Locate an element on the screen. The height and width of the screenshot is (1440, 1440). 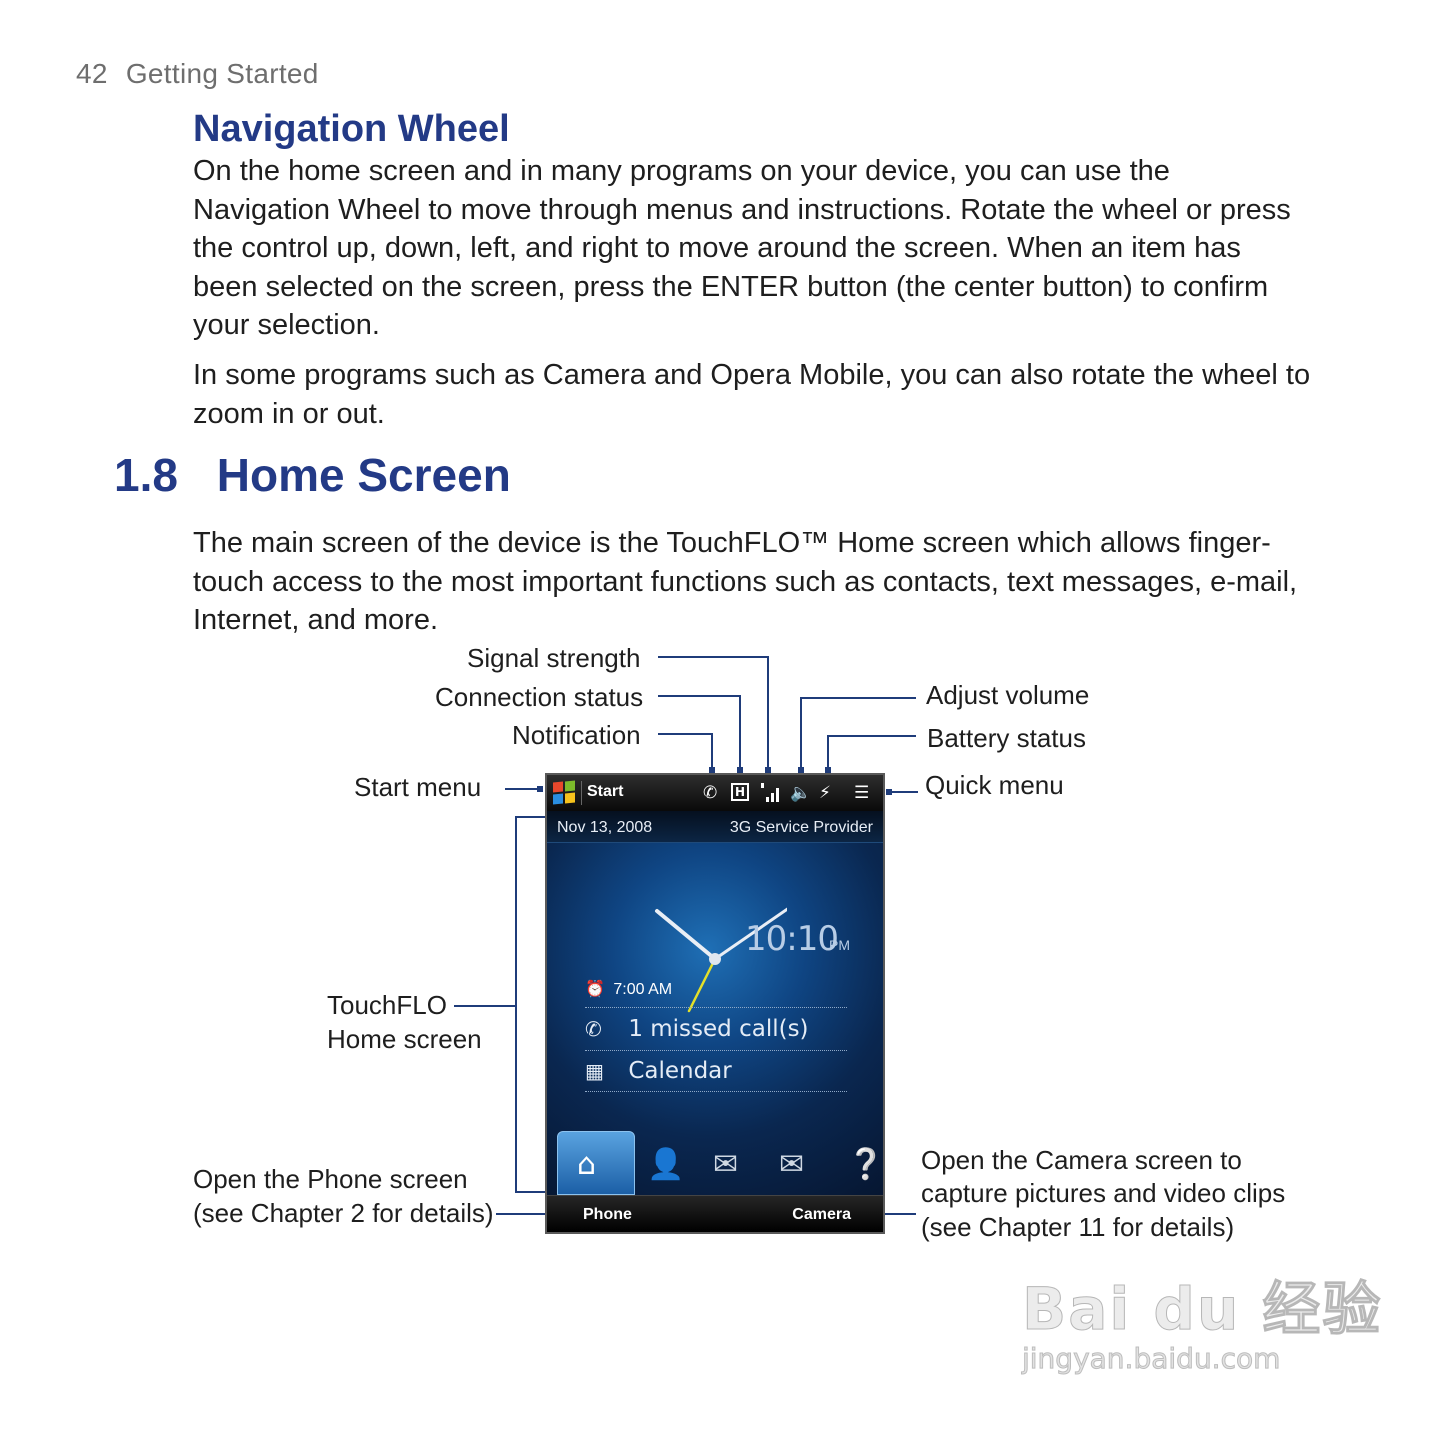
calendar-icon: ▦ is located at coordinates (594, 1071).